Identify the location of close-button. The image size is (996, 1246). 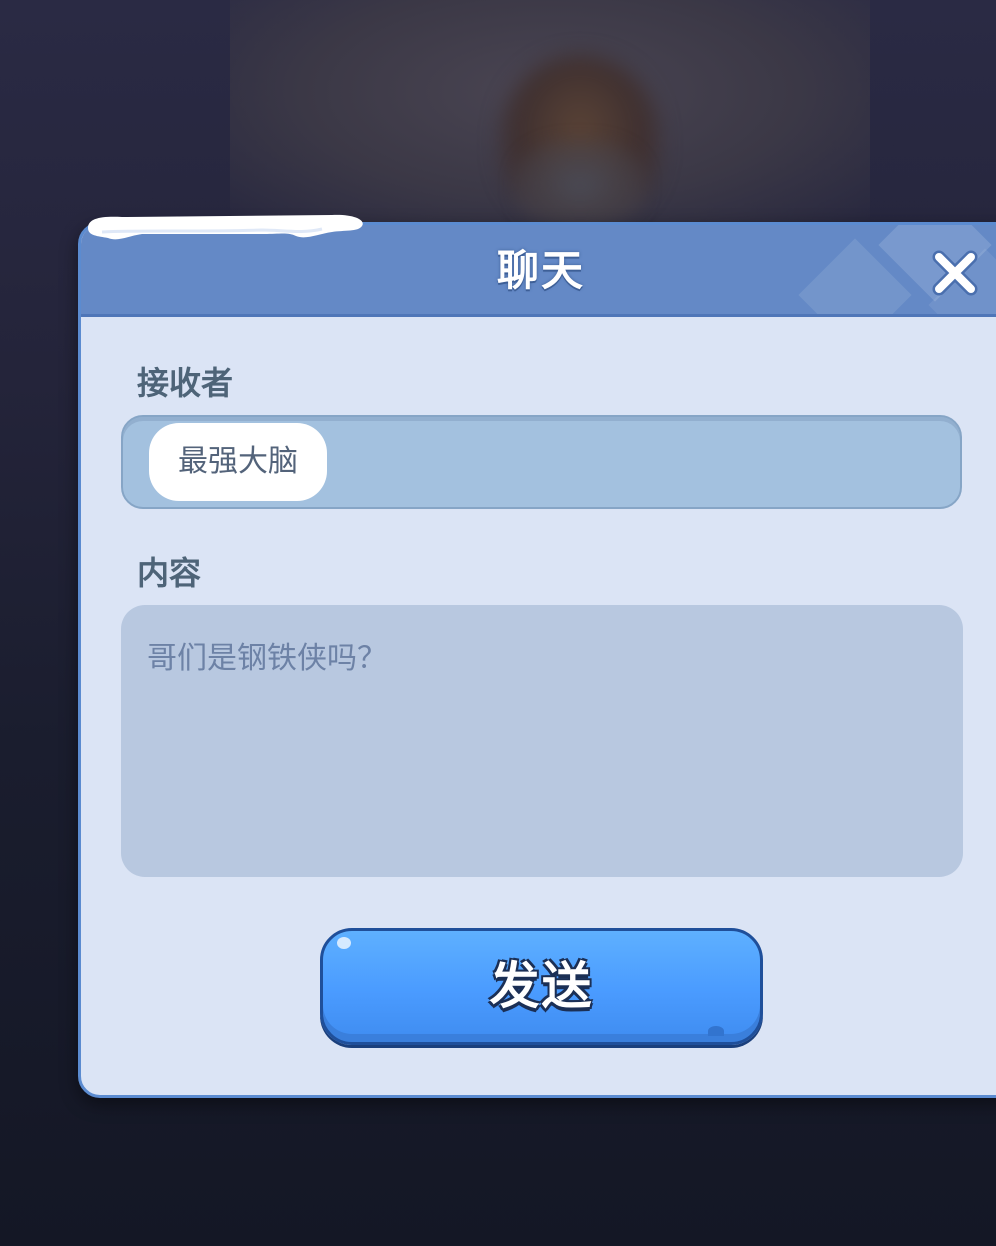
(955, 273).